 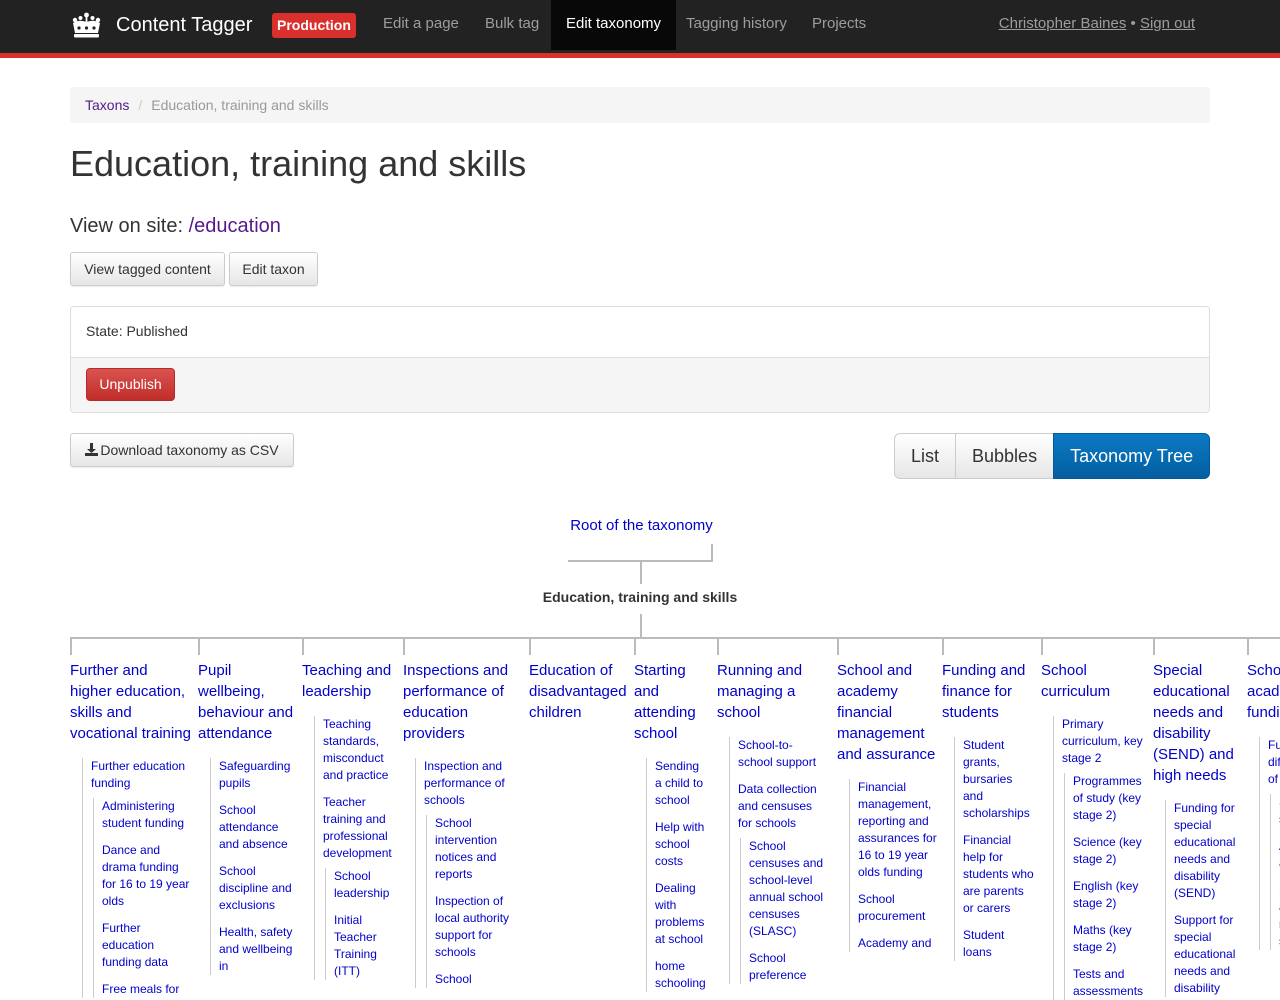 What do you see at coordinates (772, 691) in the screenshot?
I see `tree-column-title: Running and managing a school` at bounding box center [772, 691].